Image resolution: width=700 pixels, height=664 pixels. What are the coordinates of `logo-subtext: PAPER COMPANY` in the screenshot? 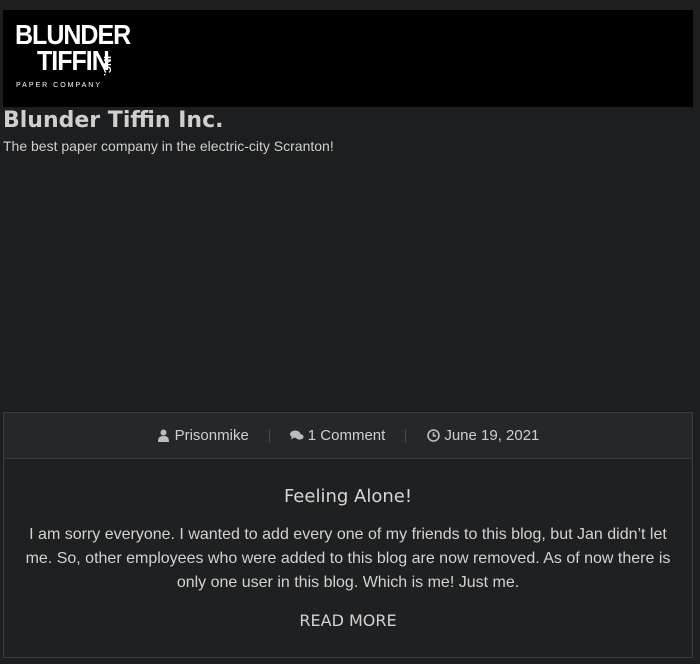 It's located at (59, 85).